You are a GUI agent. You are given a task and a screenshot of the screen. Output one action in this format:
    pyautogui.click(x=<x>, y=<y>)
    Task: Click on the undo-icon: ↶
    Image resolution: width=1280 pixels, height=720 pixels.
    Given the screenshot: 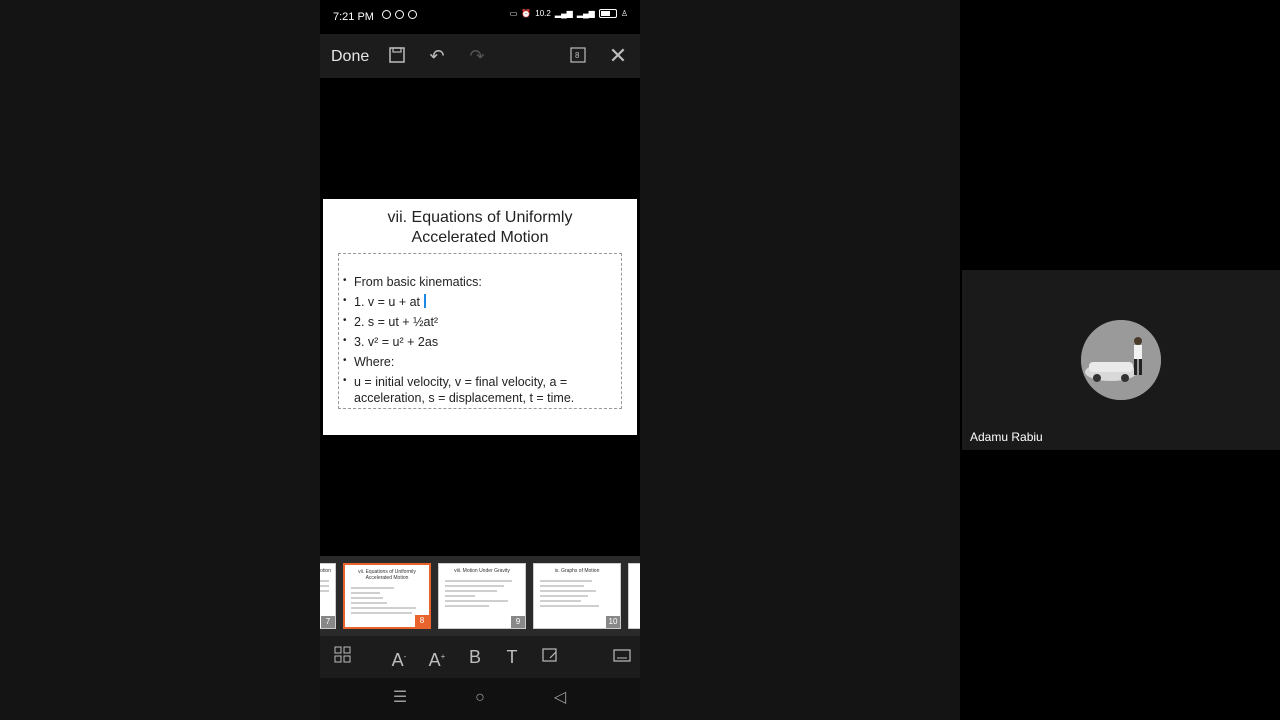 What is the action you would take?
    pyautogui.click(x=437, y=56)
    